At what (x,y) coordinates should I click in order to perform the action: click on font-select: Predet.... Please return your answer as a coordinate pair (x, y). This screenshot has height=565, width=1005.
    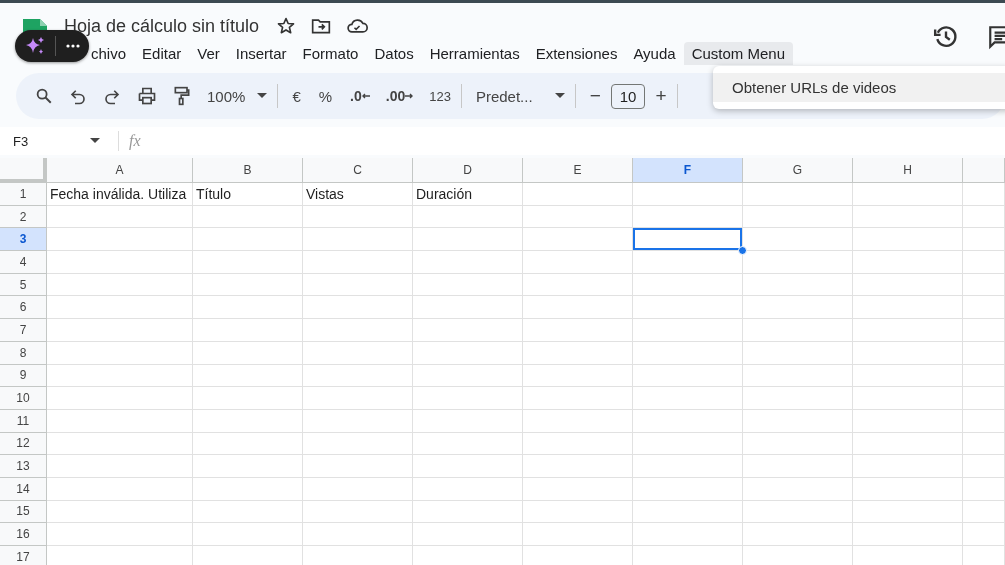
    Looking at the image, I should click on (520, 96).